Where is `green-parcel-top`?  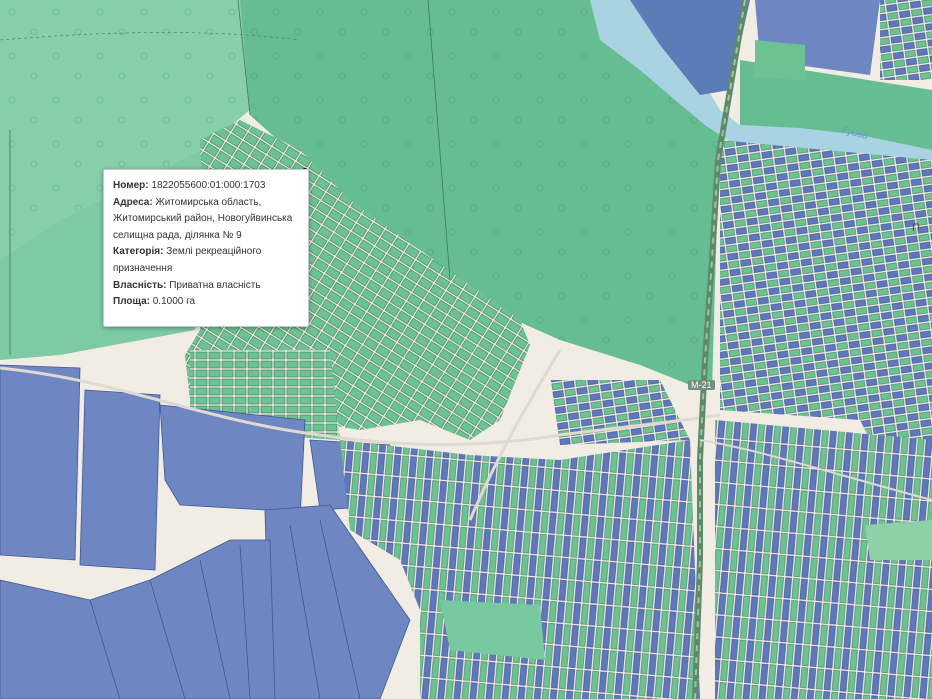 green-parcel-top is located at coordinates (780, 60).